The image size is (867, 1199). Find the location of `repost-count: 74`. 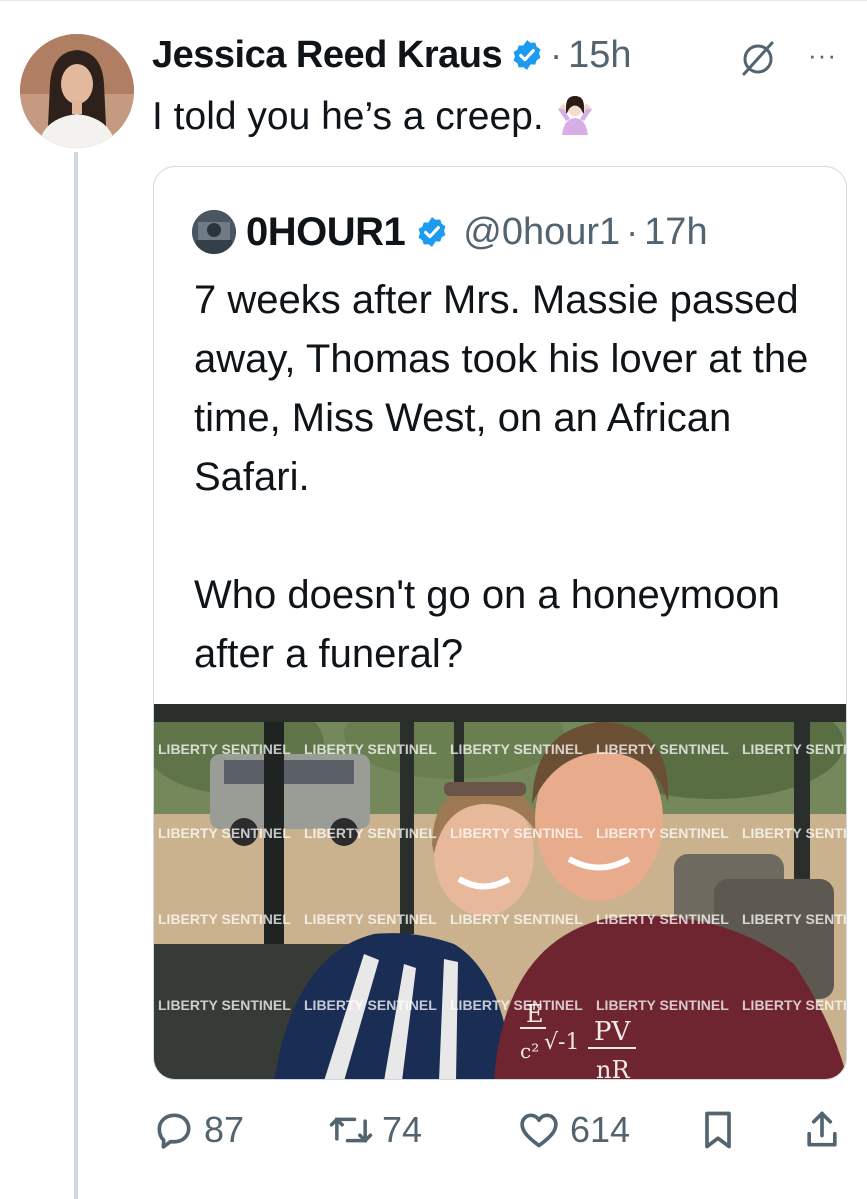

repost-count: 74 is located at coordinates (402, 1129).